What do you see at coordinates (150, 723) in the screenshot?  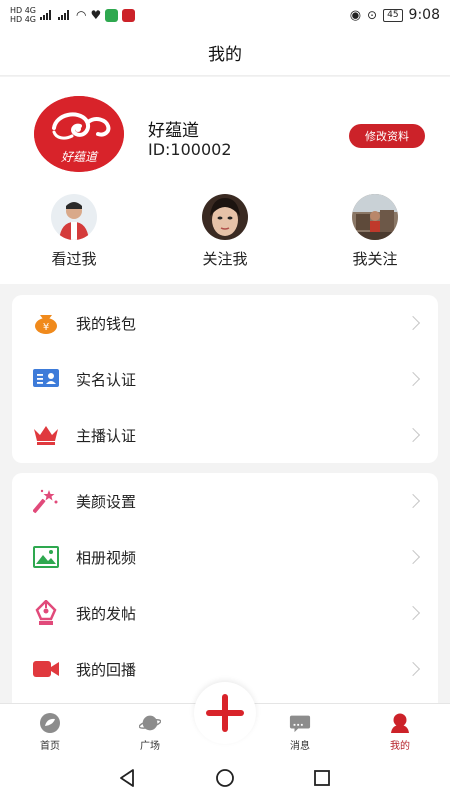 I see `planet-icon` at bounding box center [150, 723].